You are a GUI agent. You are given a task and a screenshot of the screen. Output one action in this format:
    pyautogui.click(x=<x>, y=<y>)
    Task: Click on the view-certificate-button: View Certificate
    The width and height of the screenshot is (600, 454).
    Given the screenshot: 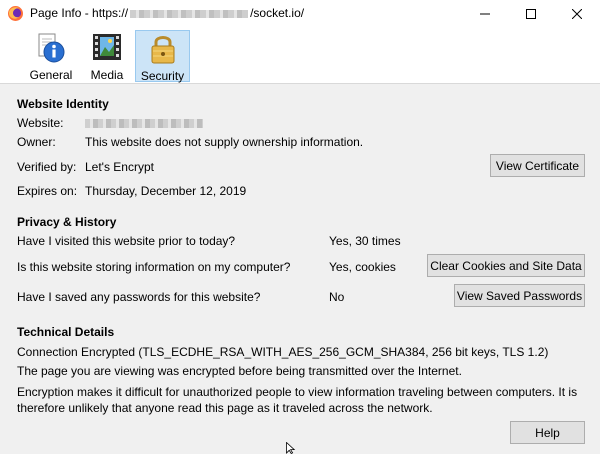 What is the action you would take?
    pyautogui.click(x=537, y=165)
    